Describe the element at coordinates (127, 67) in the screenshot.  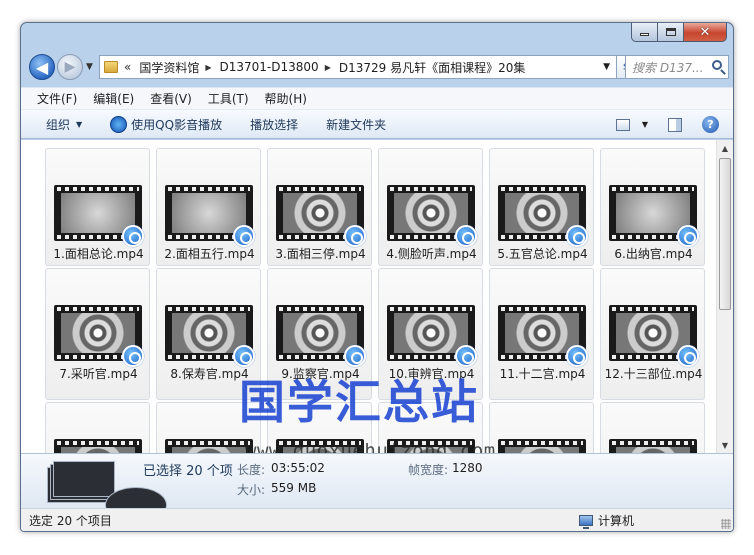
I see `breadcrumb-overflow: «` at that location.